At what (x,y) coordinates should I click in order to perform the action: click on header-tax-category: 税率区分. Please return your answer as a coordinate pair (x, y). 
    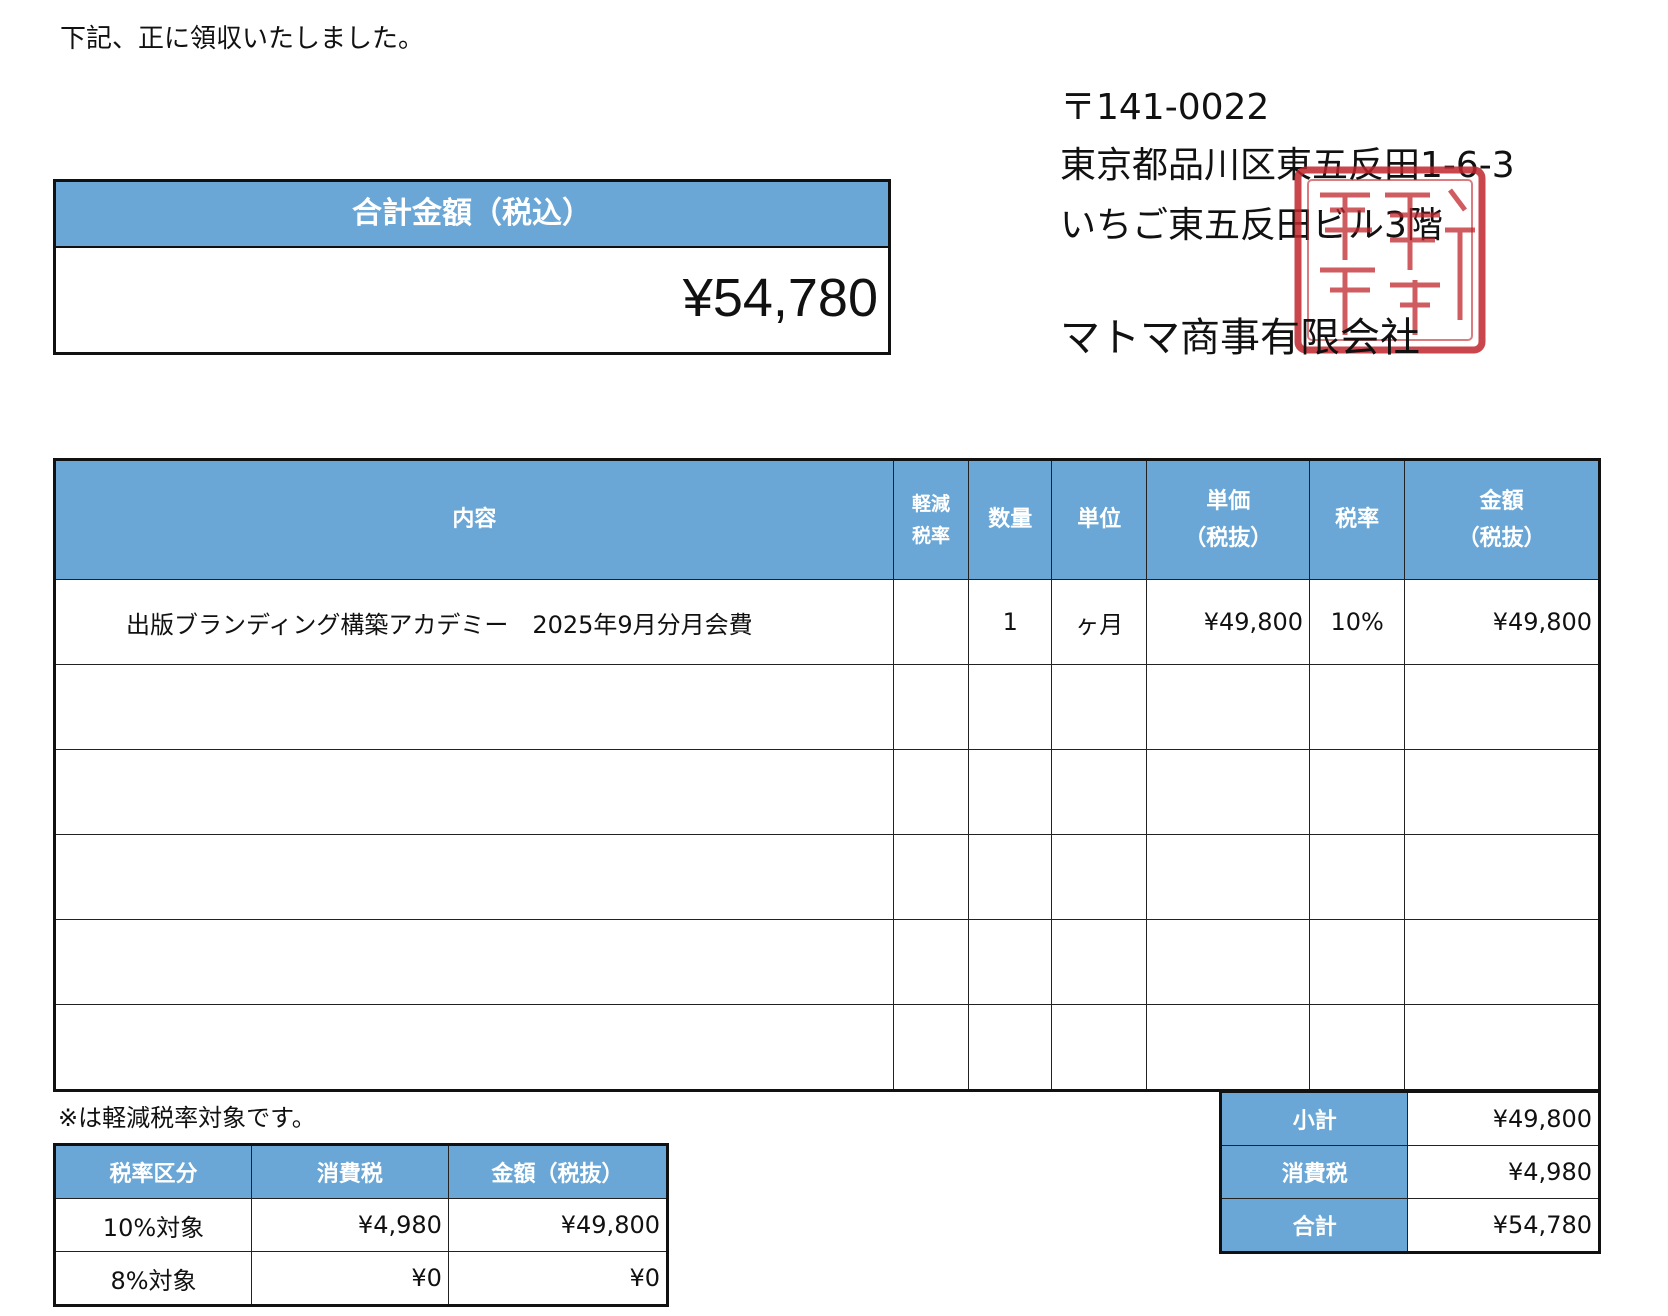
    Looking at the image, I should click on (153, 1171).